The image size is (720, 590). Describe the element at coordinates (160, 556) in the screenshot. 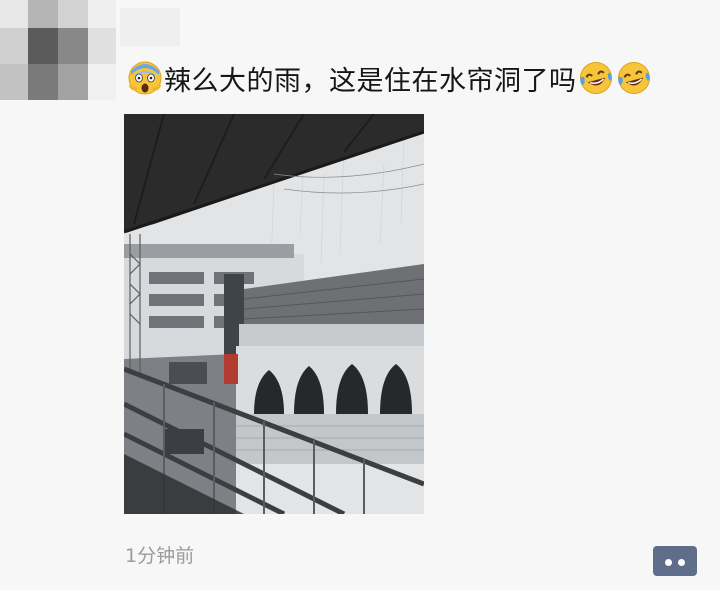

I see `post-timestamp: 1分钟前` at that location.